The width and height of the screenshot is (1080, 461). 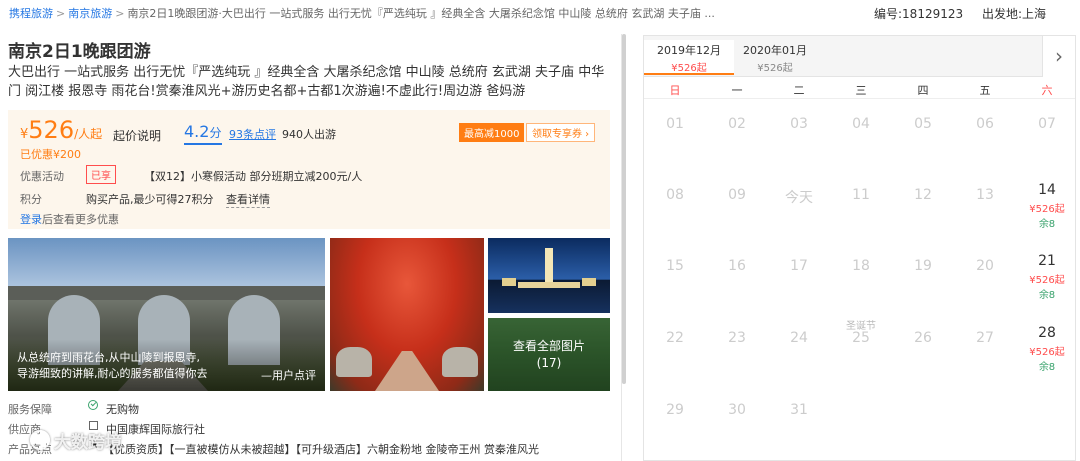 I want to click on photo-stone-path, so click(x=407, y=314).